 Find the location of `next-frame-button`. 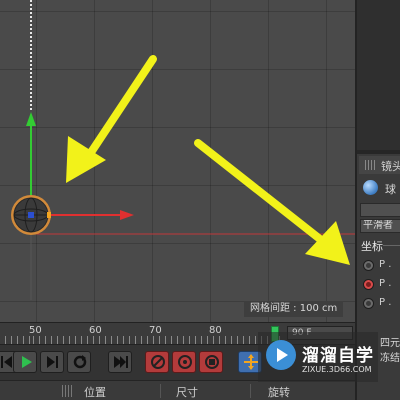

next-frame-button is located at coordinates (52, 362).